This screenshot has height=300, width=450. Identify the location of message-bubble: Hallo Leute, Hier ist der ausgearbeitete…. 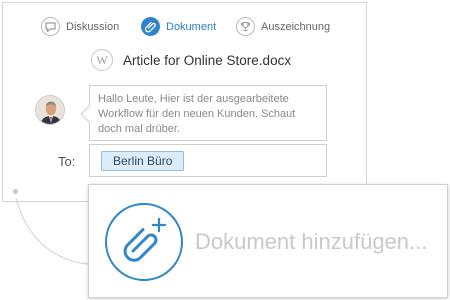
(203, 113).